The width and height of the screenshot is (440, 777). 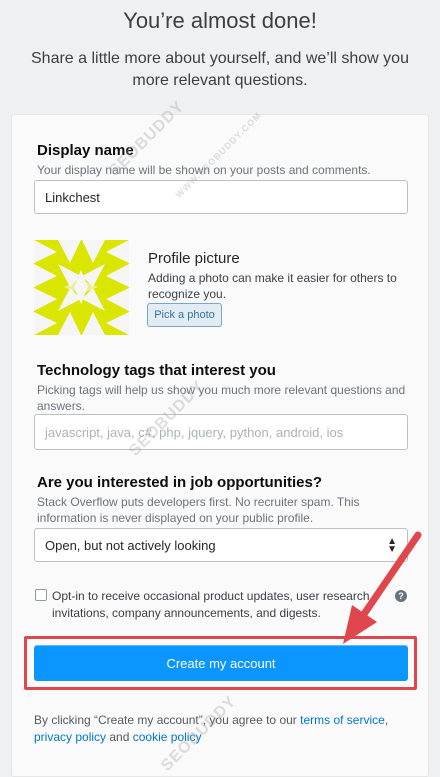 What do you see at coordinates (221, 663) in the screenshot?
I see `create-account-button: Create my account` at bounding box center [221, 663].